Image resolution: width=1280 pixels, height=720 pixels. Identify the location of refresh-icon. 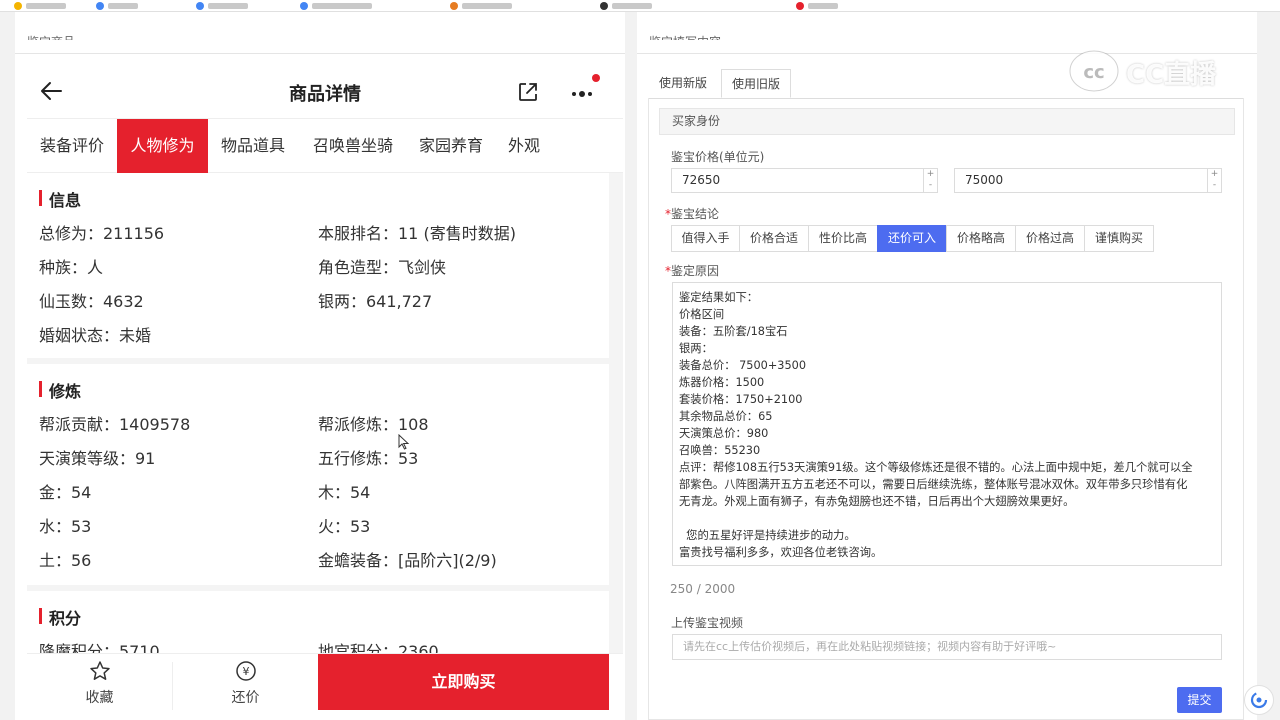
(1259, 700).